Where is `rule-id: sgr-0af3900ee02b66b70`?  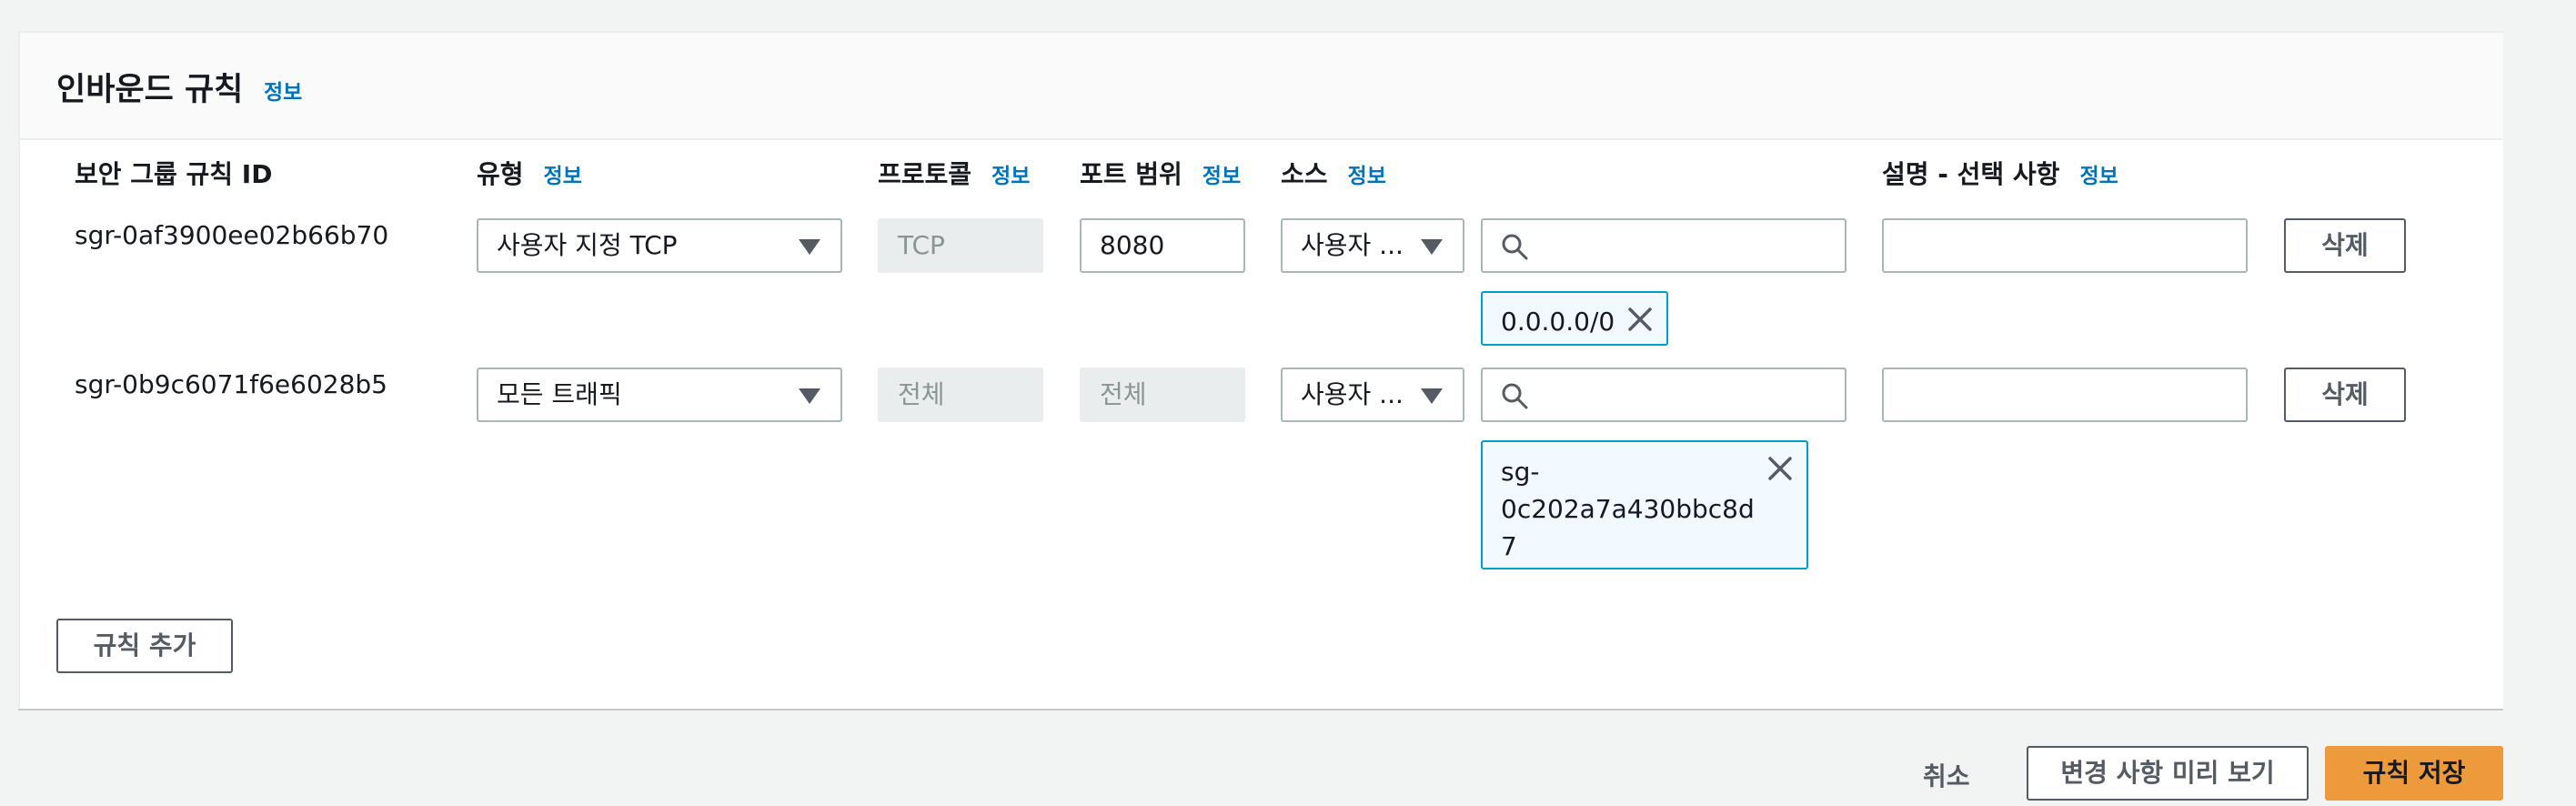 rule-id: sgr-0af3900ee02b66b70 is located at coordinates (232, 235).